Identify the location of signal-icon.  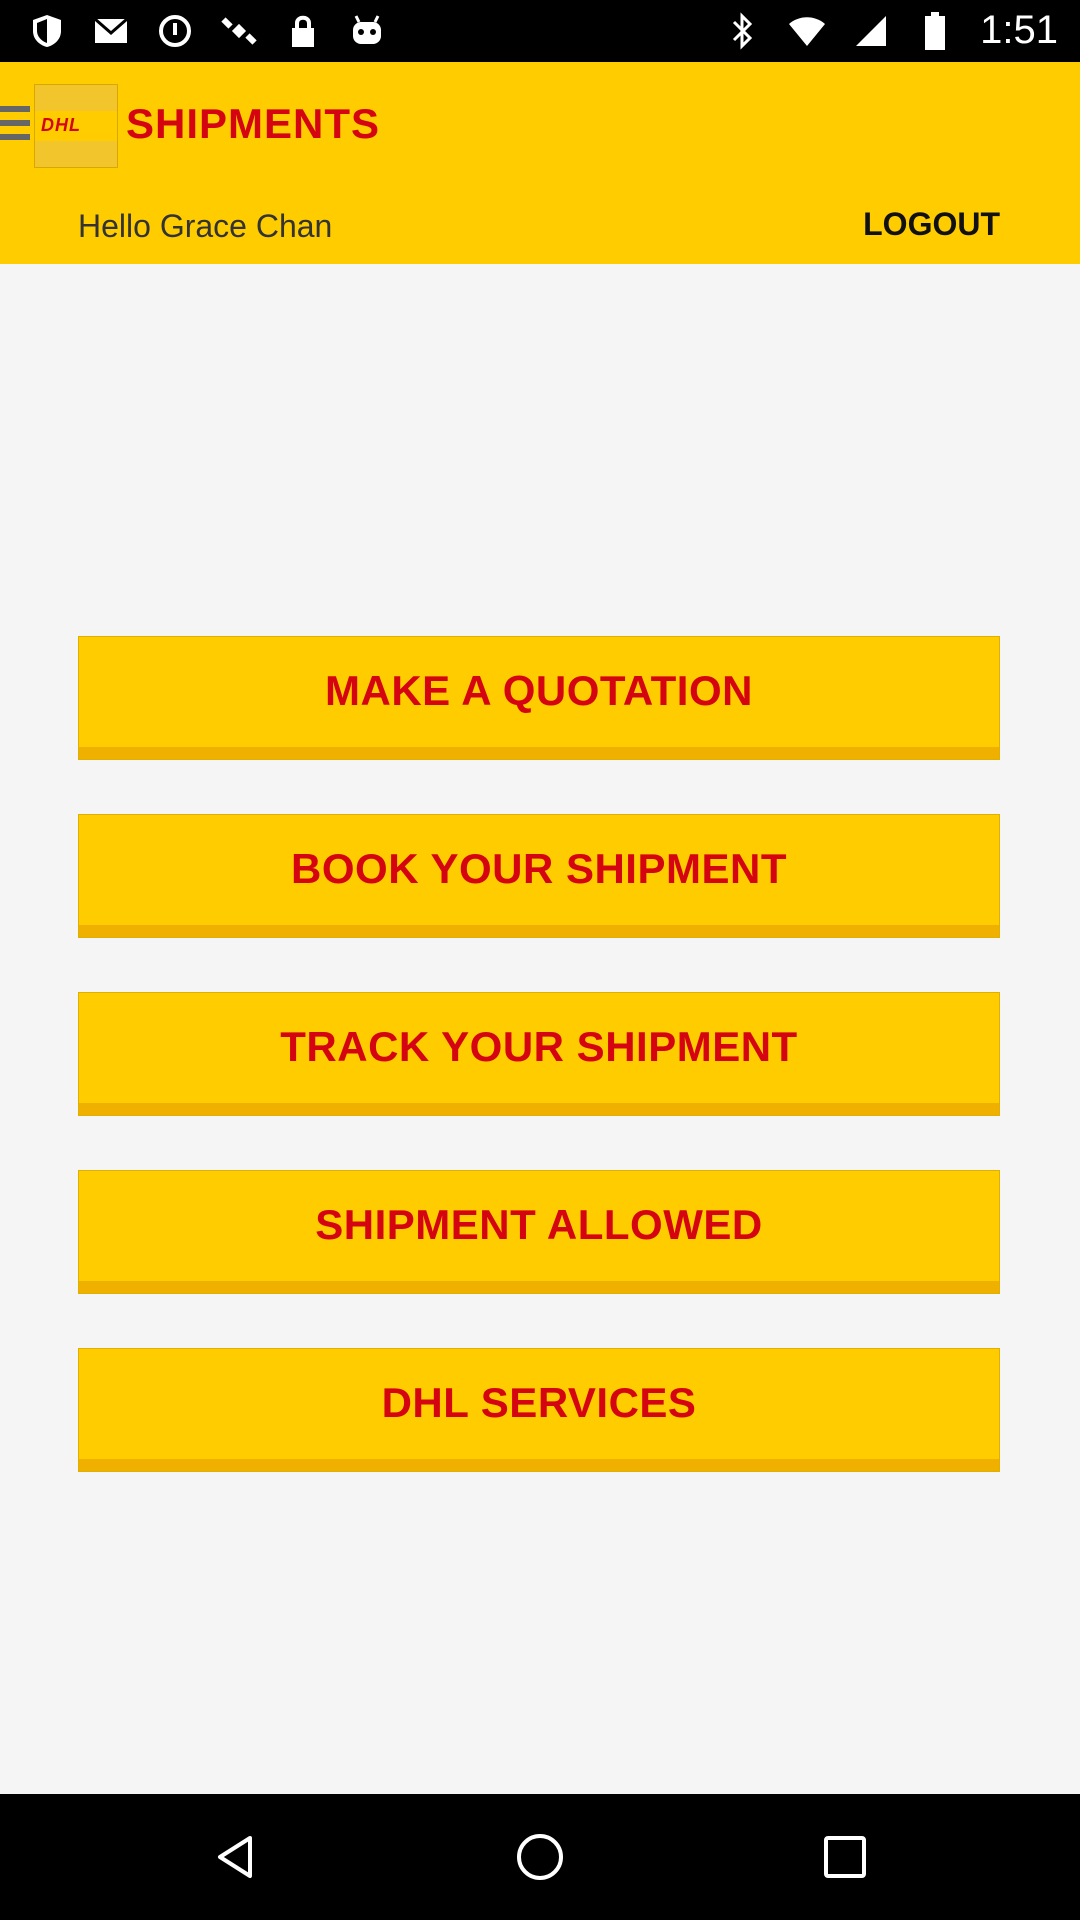
(871, 31).